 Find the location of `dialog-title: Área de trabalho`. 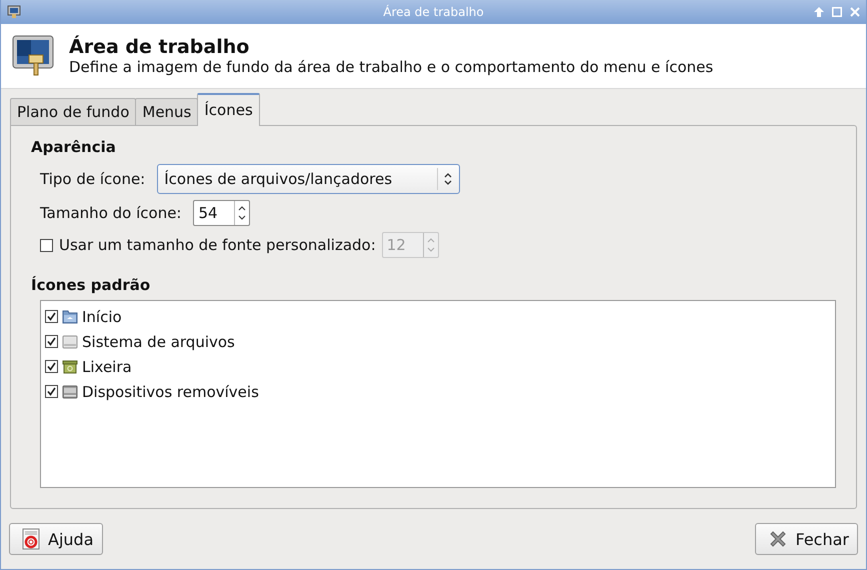

dialog-title: Área de trabalho is located at coordinates (159, 47).